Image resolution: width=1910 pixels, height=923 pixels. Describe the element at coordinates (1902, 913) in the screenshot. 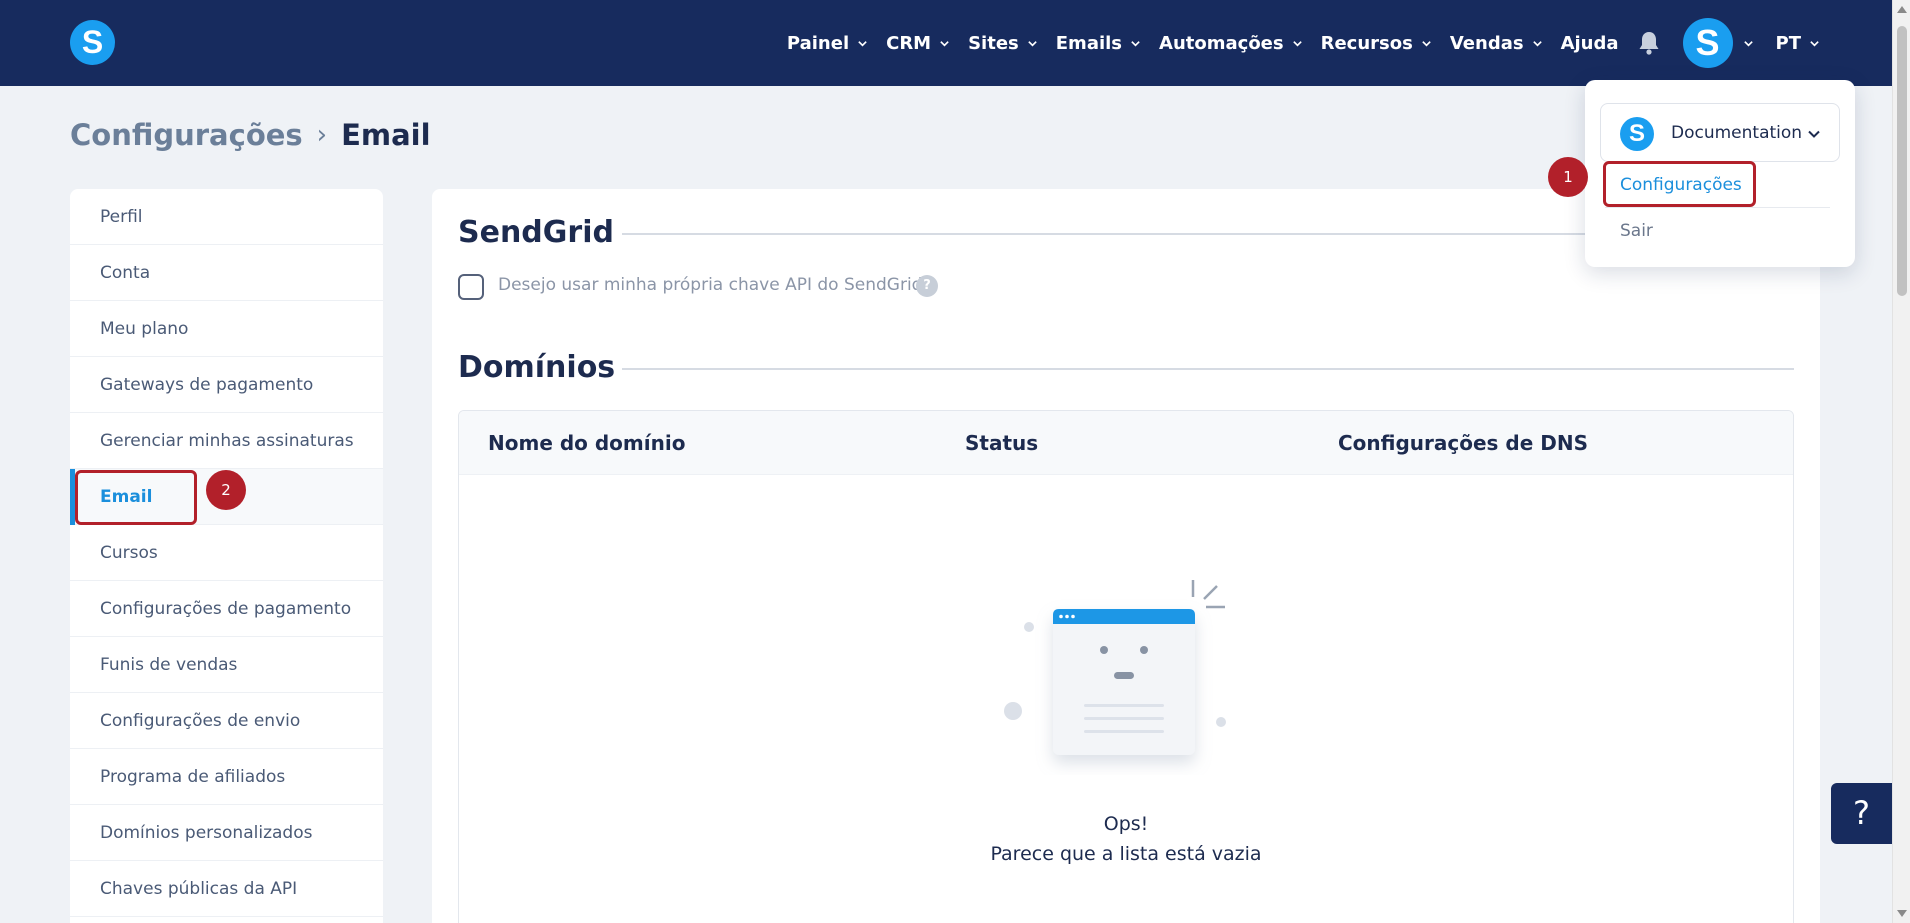

I see `scroll-down-arrow-icon` at that location.